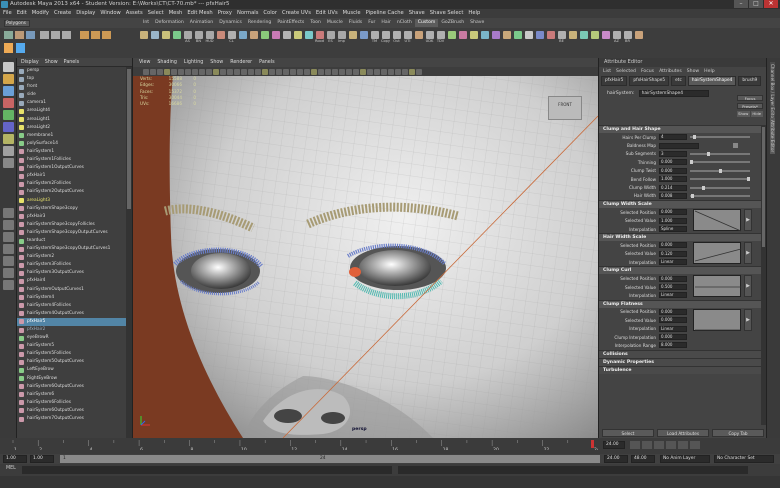 This screenshot has width=780, height=488. I want to click on menu-edit-mesh: Edit Mesh, so click(199, 13).